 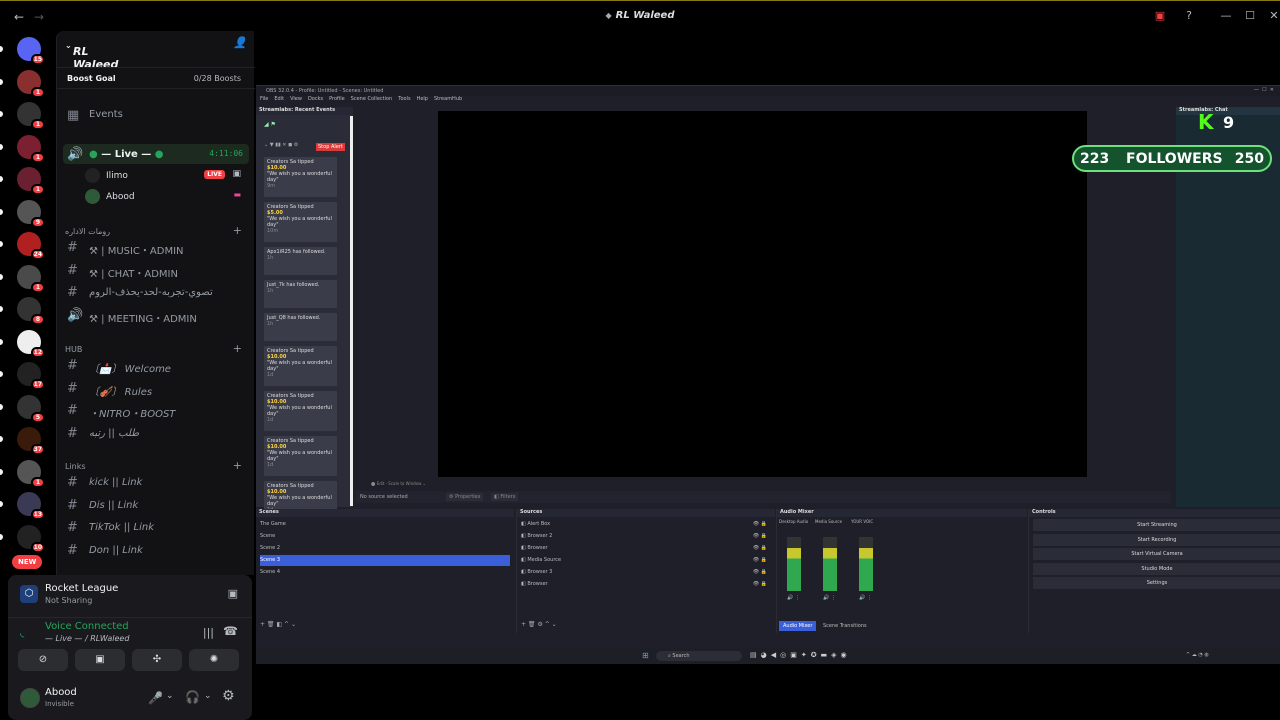 What do you see at coordinates (1189, 15) in the screenshot?
I see `help-icon: ?` at bounding box center [1189, 15].